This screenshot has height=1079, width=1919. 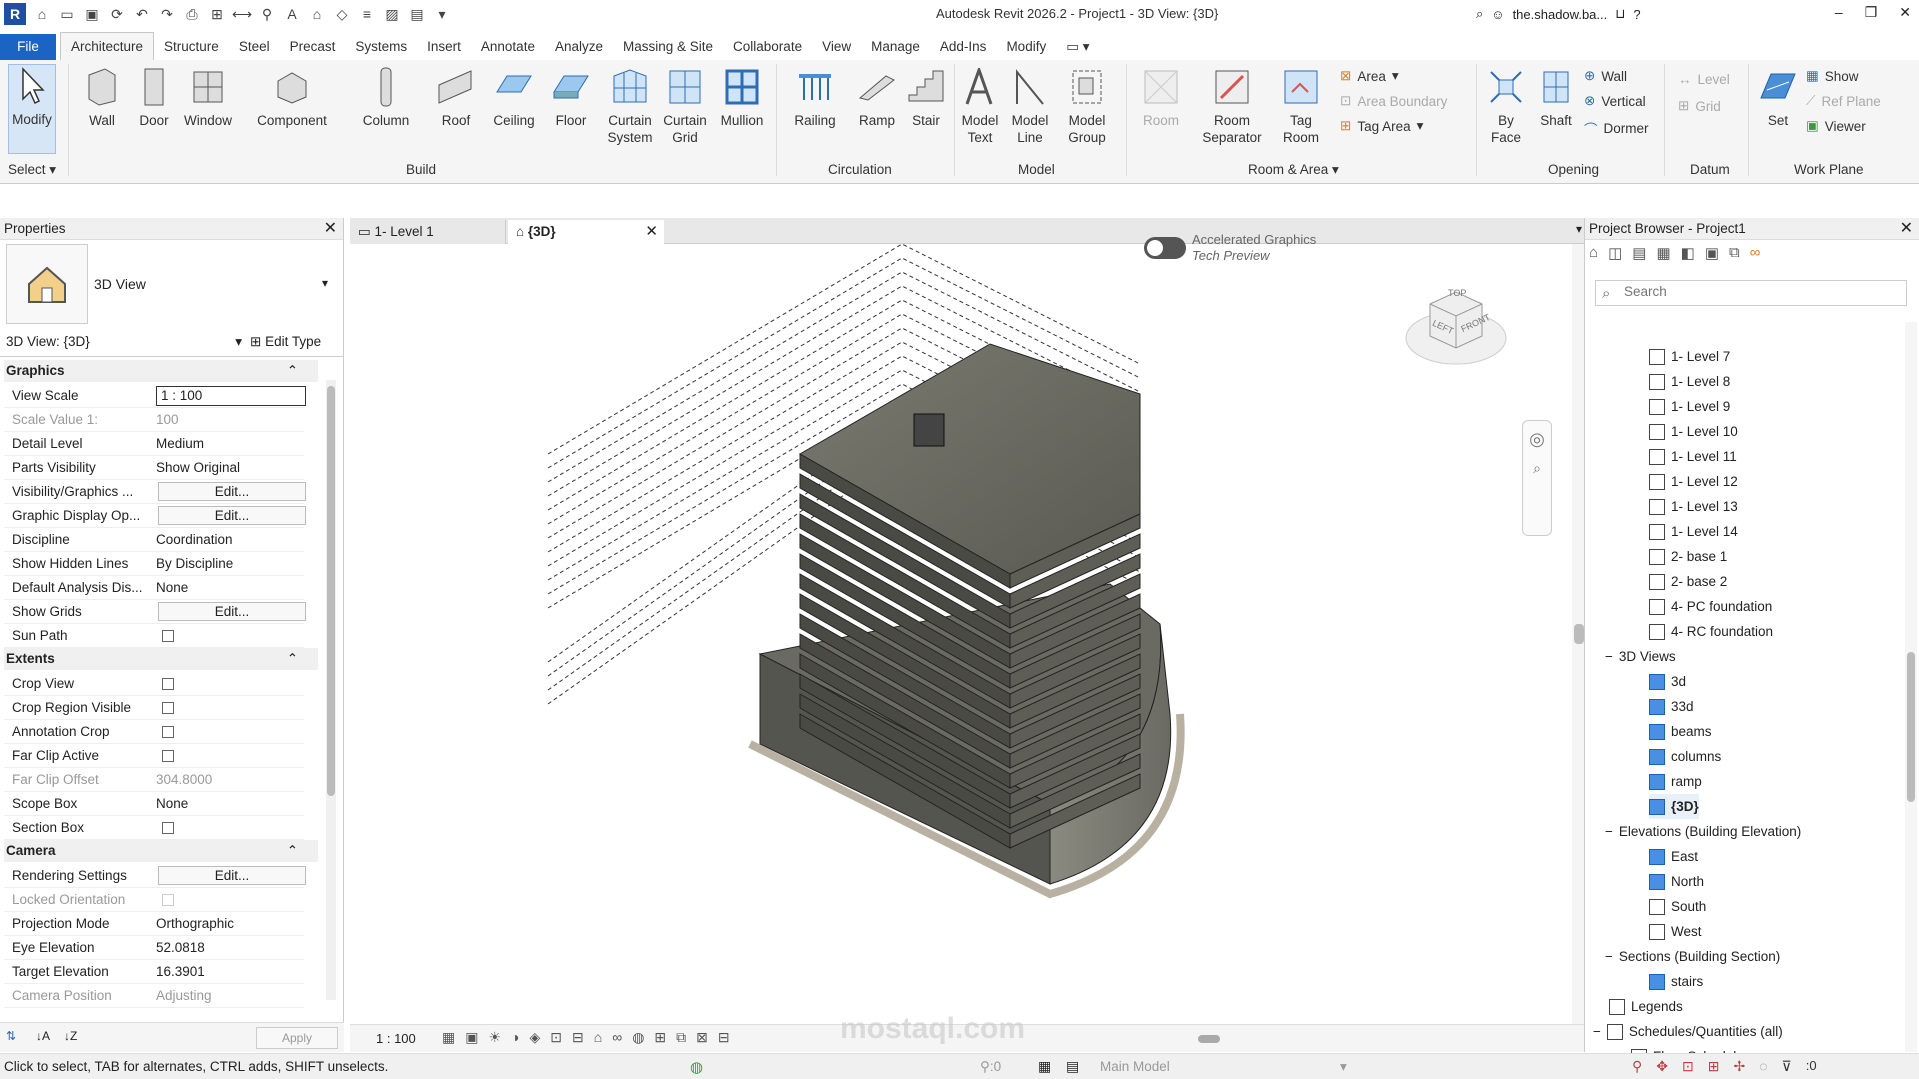 What do you see at coordinates (194, 540) in the screenshot?
I see `property-value: Coordination` at bounding box center [194, 540].